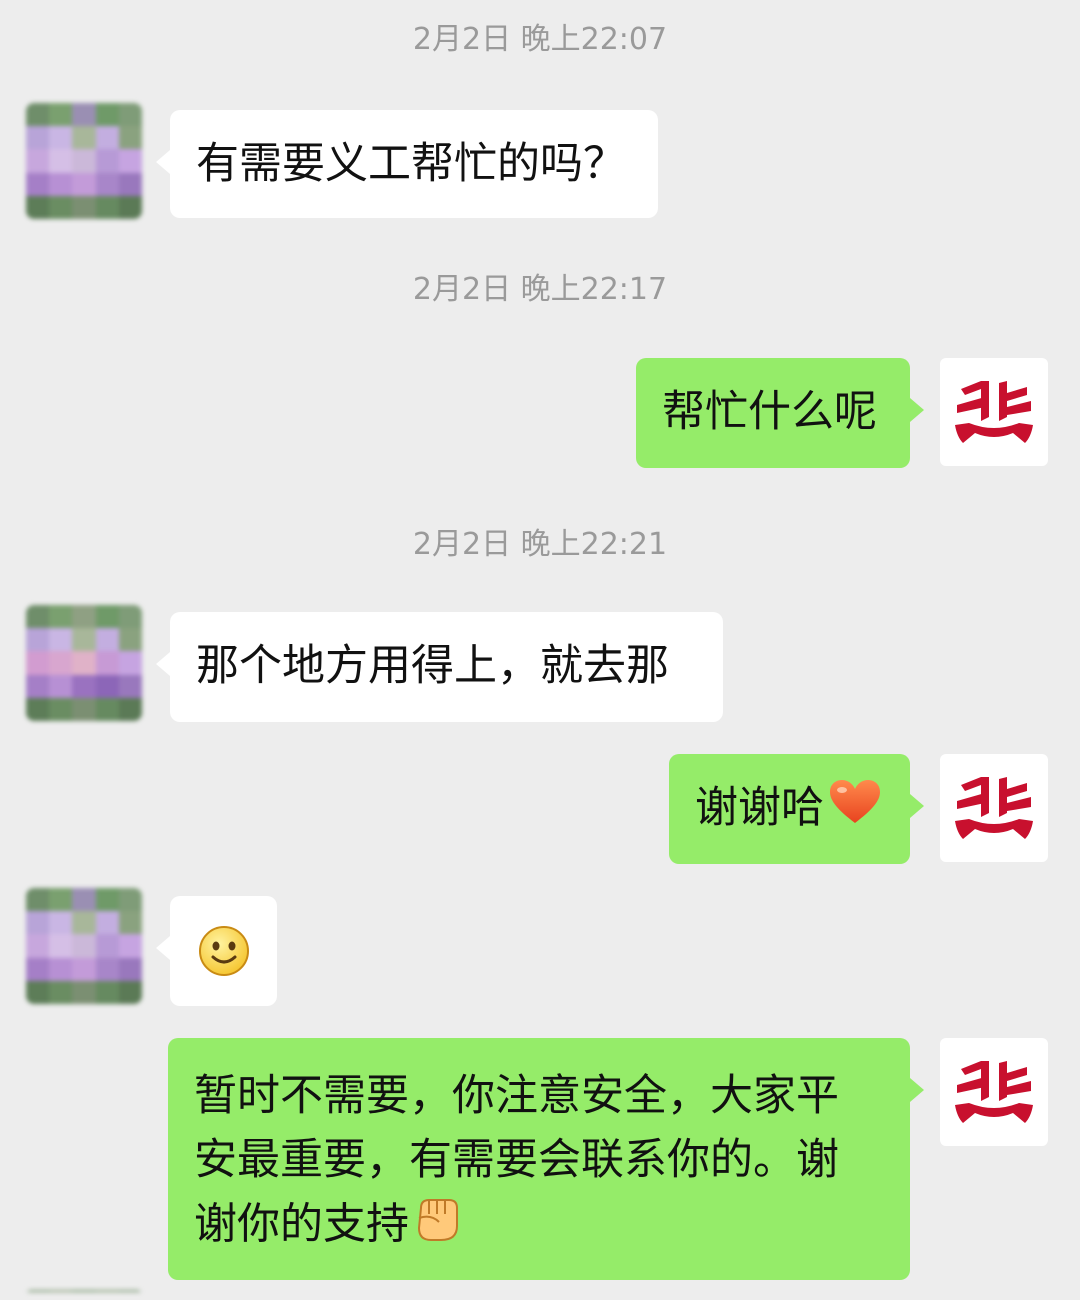 This screenshot has height=1300, width=1080. Describe the element at coordinates (411, 164) in the screenshot. I see `message-text: 有需要义工帮忙的吗？` at that location.